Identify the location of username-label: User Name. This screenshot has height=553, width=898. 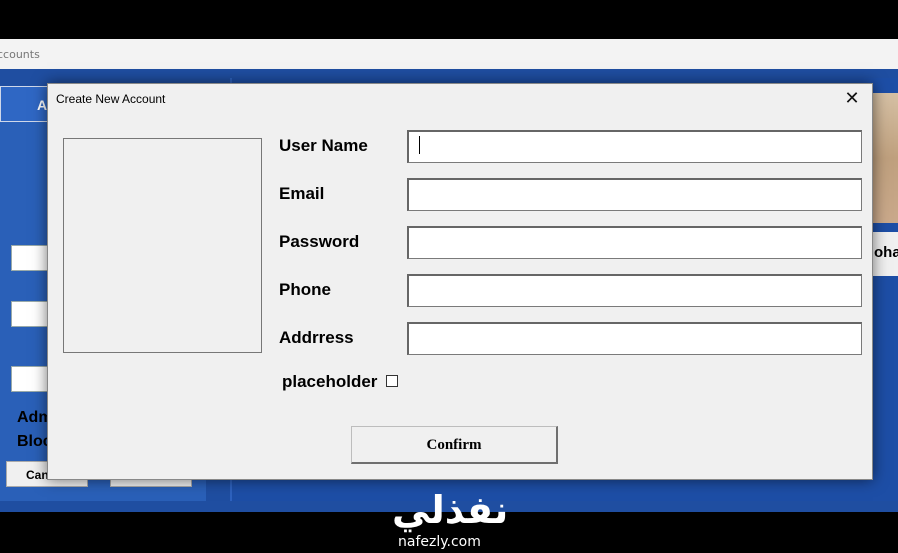
(323, 145).